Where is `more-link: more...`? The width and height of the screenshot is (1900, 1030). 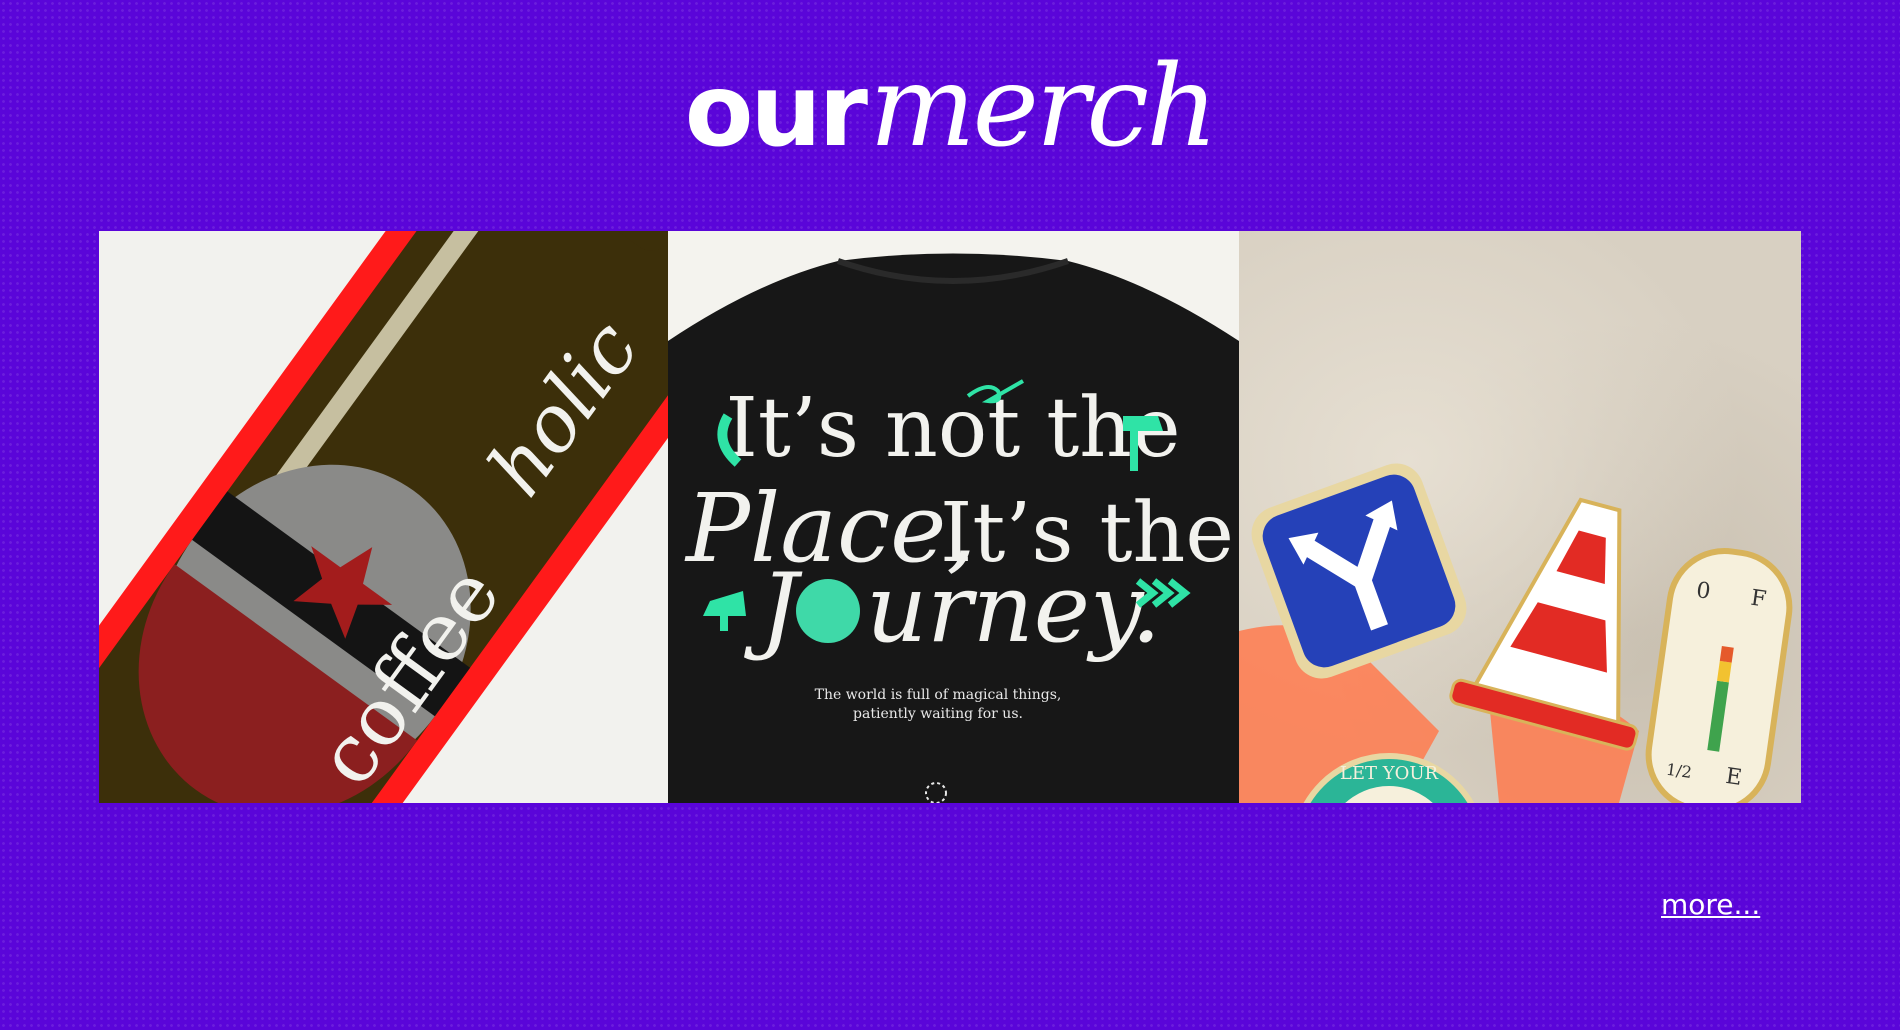 more-link: more... is located at coordinates (1710, 904).